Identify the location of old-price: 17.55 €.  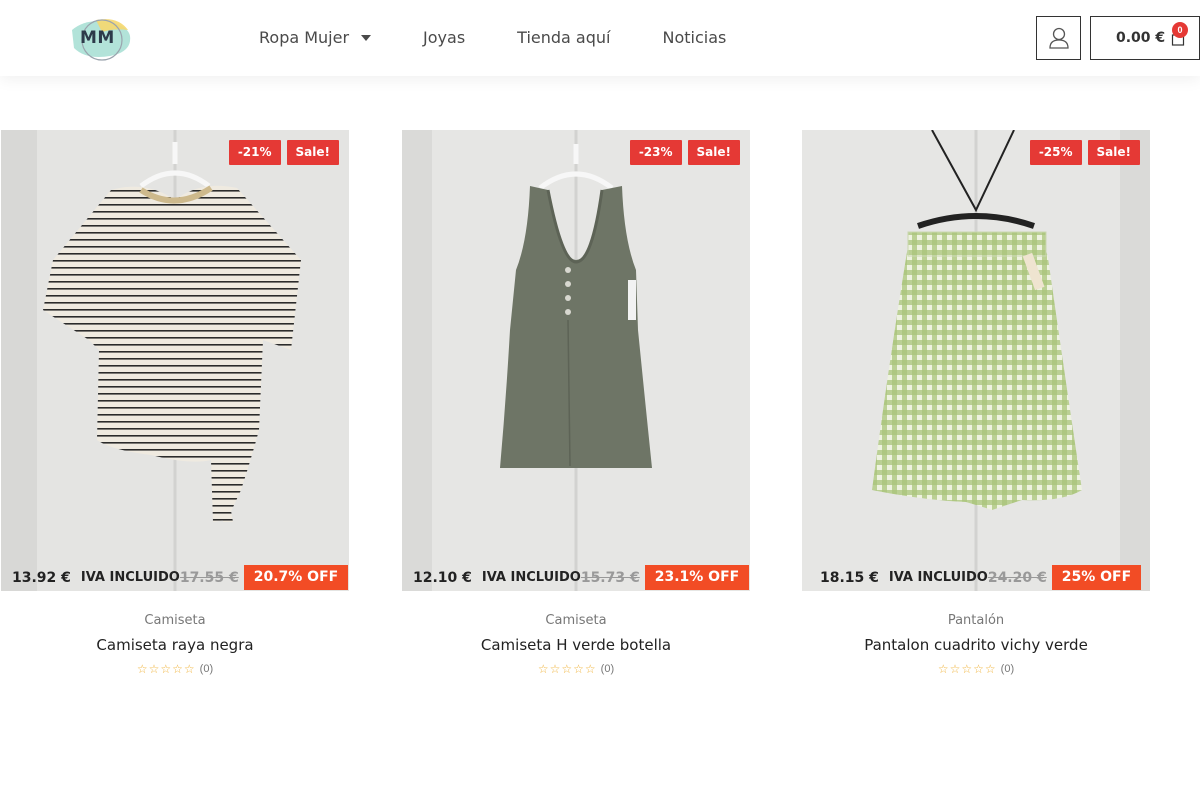
(209, 577).